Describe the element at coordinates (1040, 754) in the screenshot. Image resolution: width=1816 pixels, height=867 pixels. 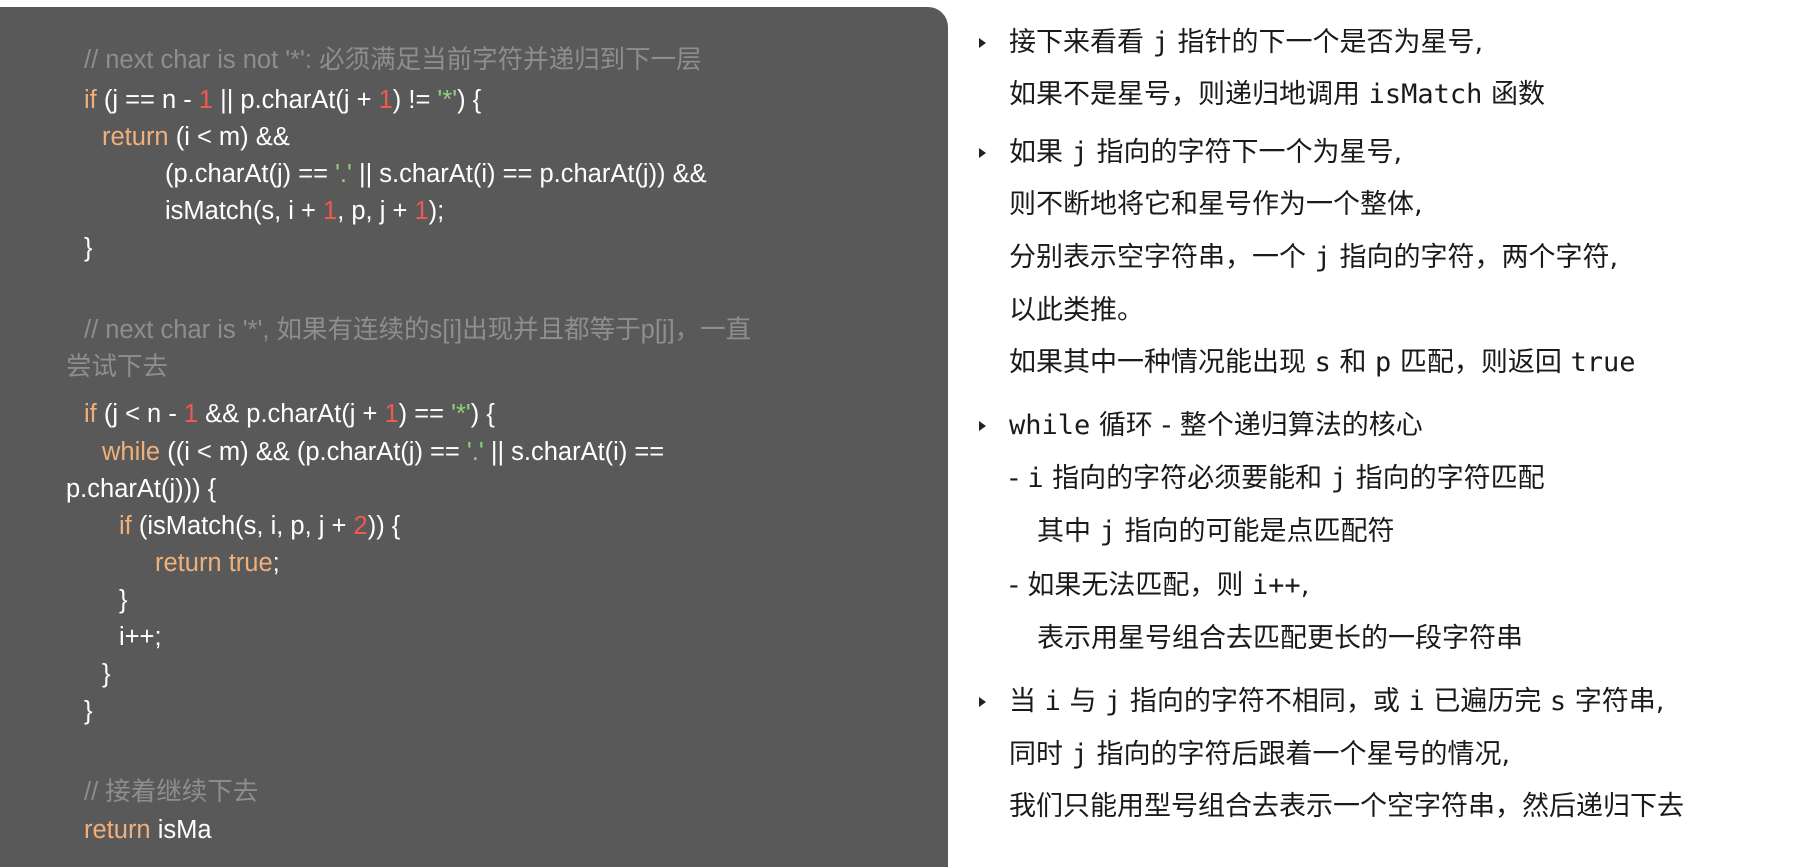
I see `note-text: 同时` at that location.